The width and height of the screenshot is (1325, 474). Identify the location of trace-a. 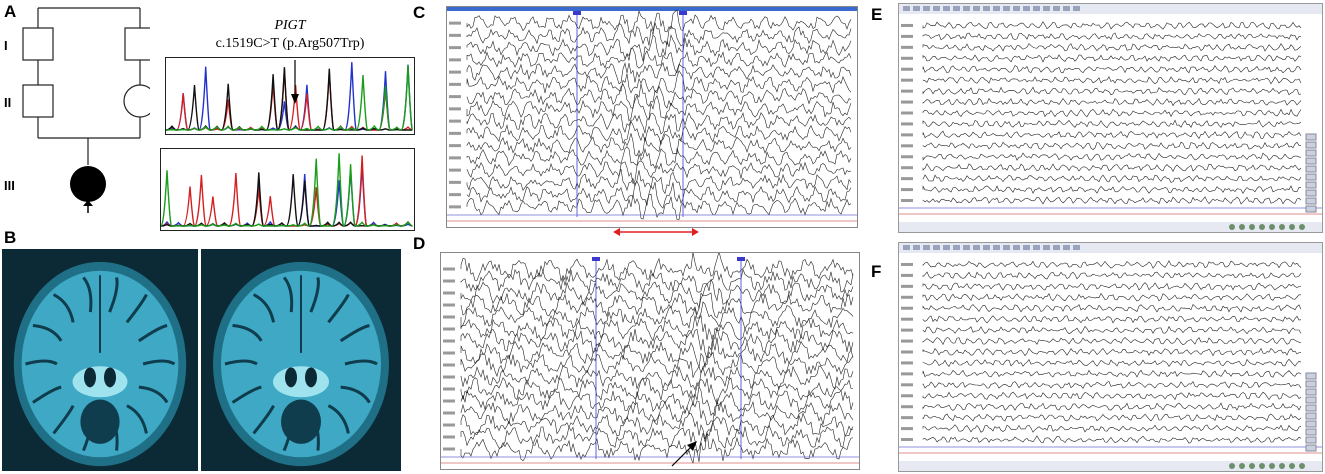
(287, 190).